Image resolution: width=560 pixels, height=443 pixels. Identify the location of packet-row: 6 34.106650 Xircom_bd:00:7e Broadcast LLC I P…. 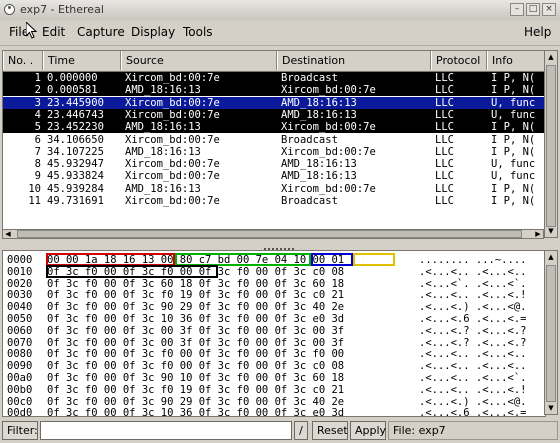
(274, 140).